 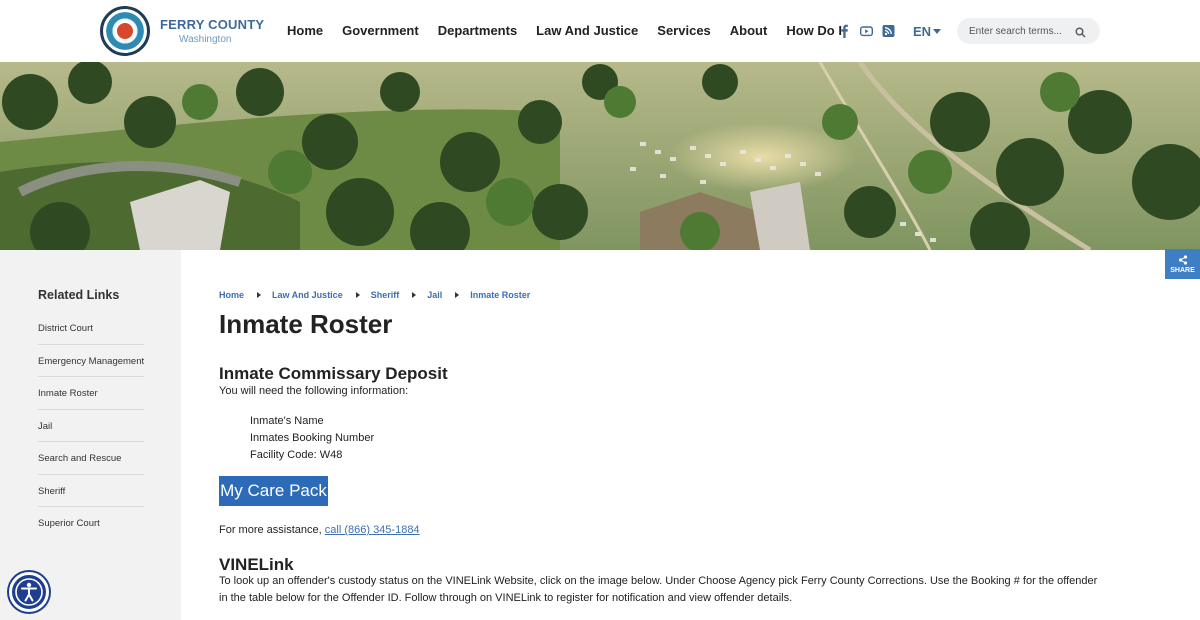 I want to click on breadcrumb-sheriff: Sheriff, so click(x=385, y=295).